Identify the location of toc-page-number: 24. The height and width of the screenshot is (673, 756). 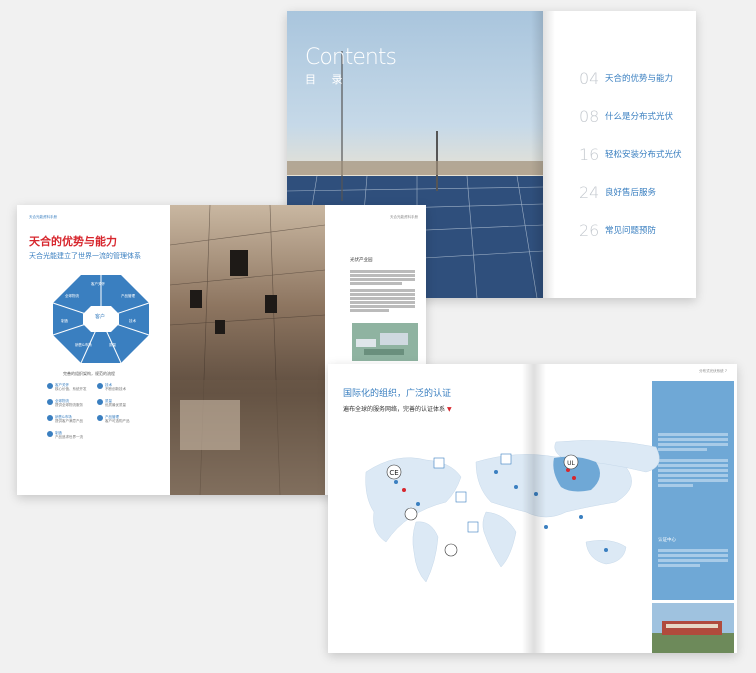
(589, 192).